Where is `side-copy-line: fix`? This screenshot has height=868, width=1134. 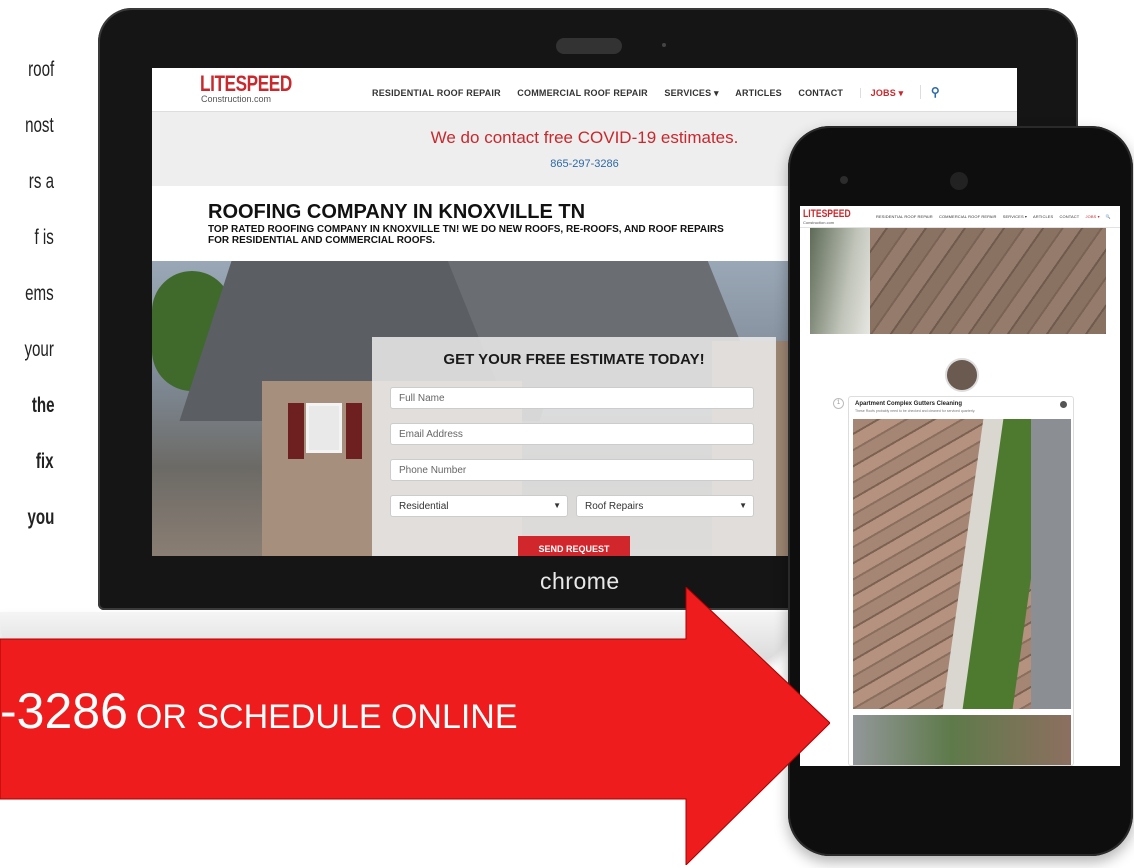 side-copy-line: fix is located at coordinates (45, 461).